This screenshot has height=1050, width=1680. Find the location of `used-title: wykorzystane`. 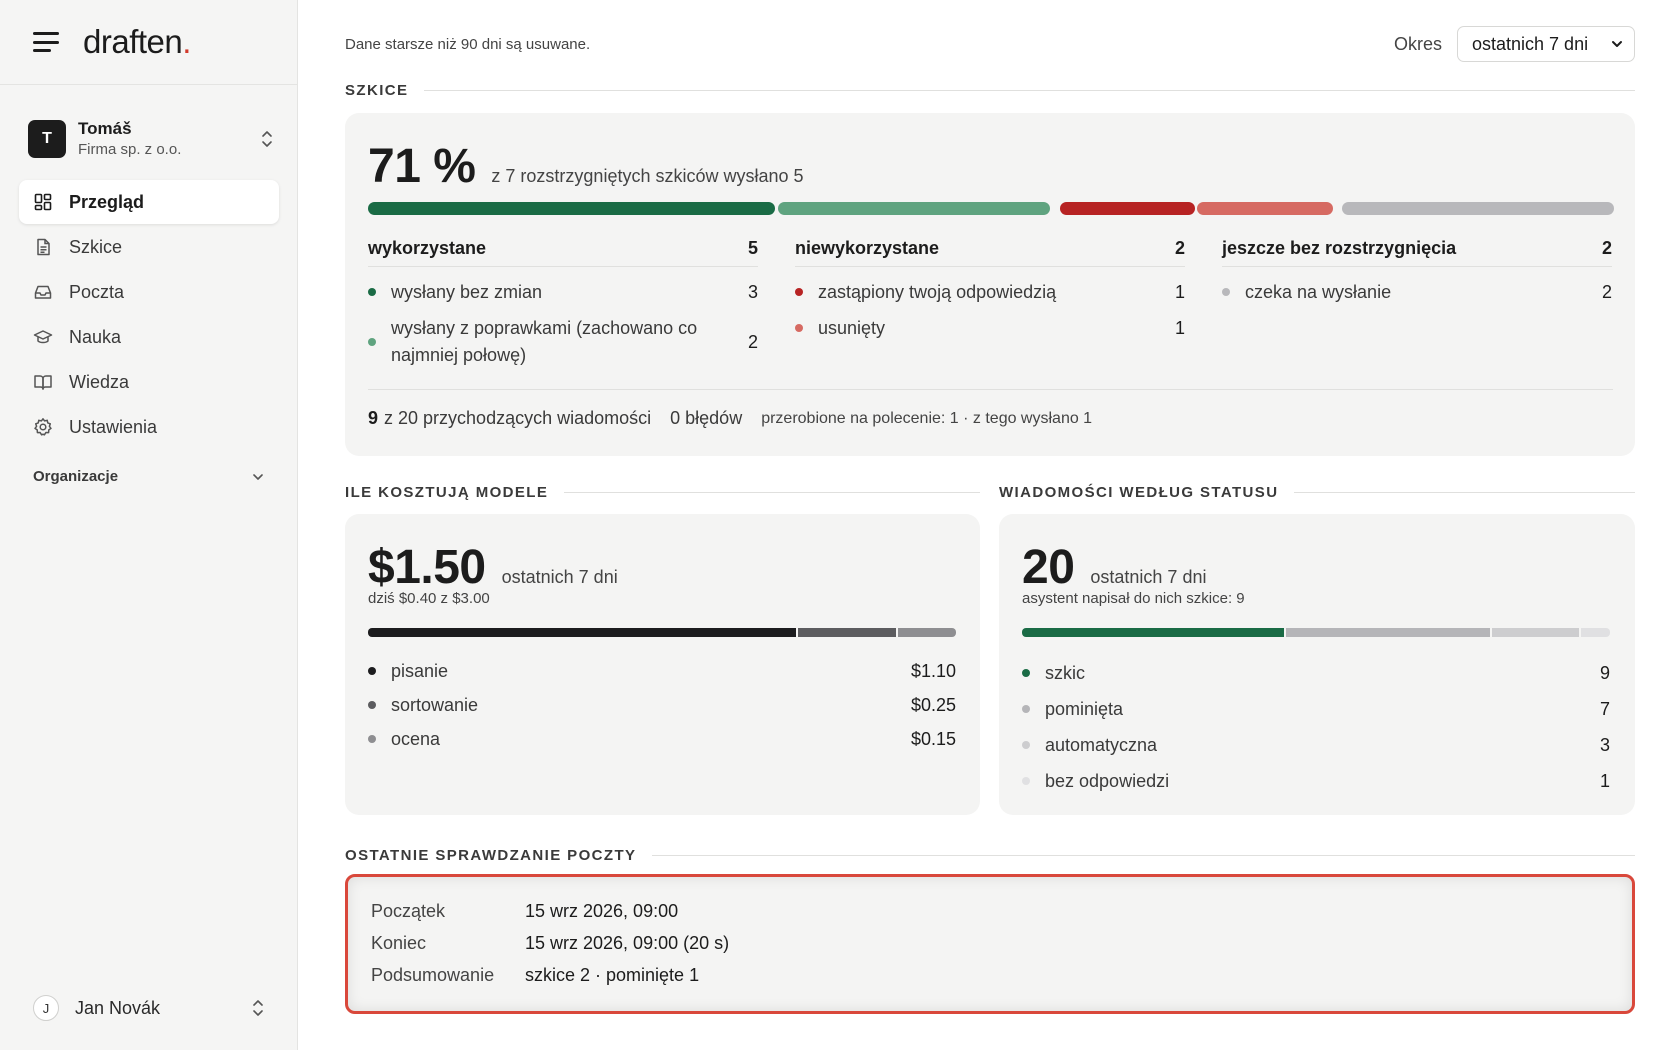

used-title: wykorzystane is located at coordinates (427, 248).